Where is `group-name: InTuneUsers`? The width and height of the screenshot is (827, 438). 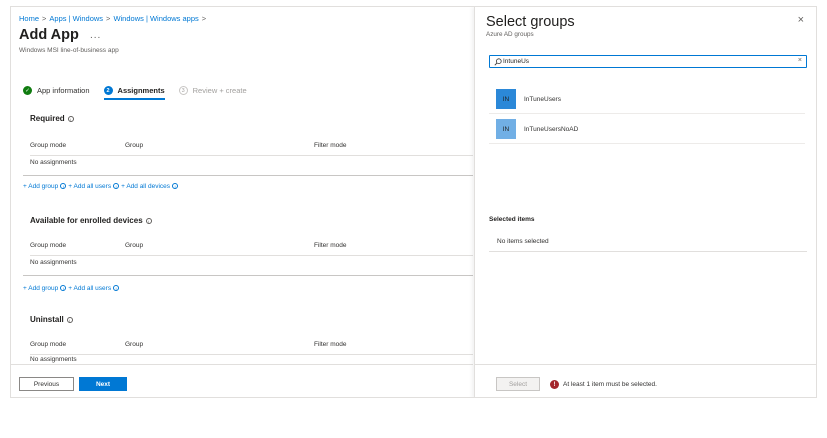
group-name: InTuneUsers is located at coordinates (542, 99).